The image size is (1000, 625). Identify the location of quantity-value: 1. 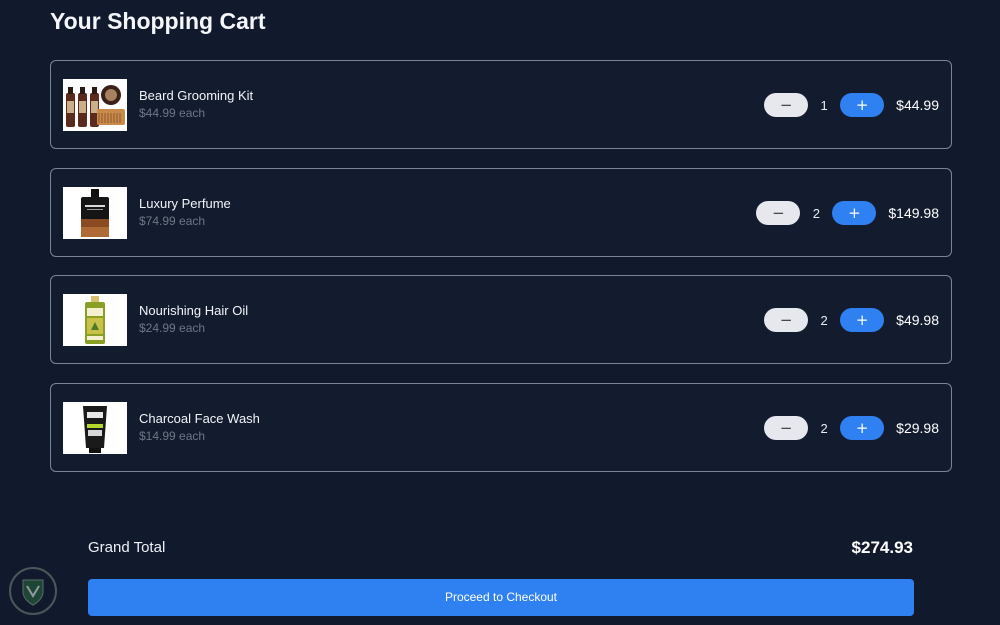
(824, 105).